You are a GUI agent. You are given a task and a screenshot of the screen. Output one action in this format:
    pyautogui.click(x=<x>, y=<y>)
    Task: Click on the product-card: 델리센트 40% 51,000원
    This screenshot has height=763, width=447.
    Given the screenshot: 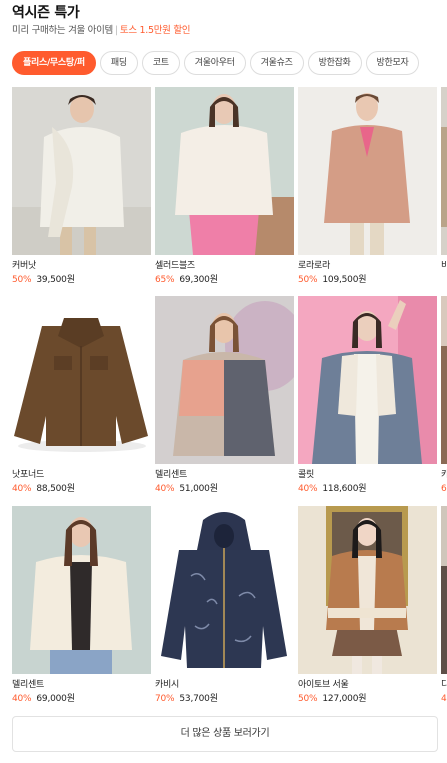 What is the action you would take?
    pyautogui.click(x=224, y=395)
    